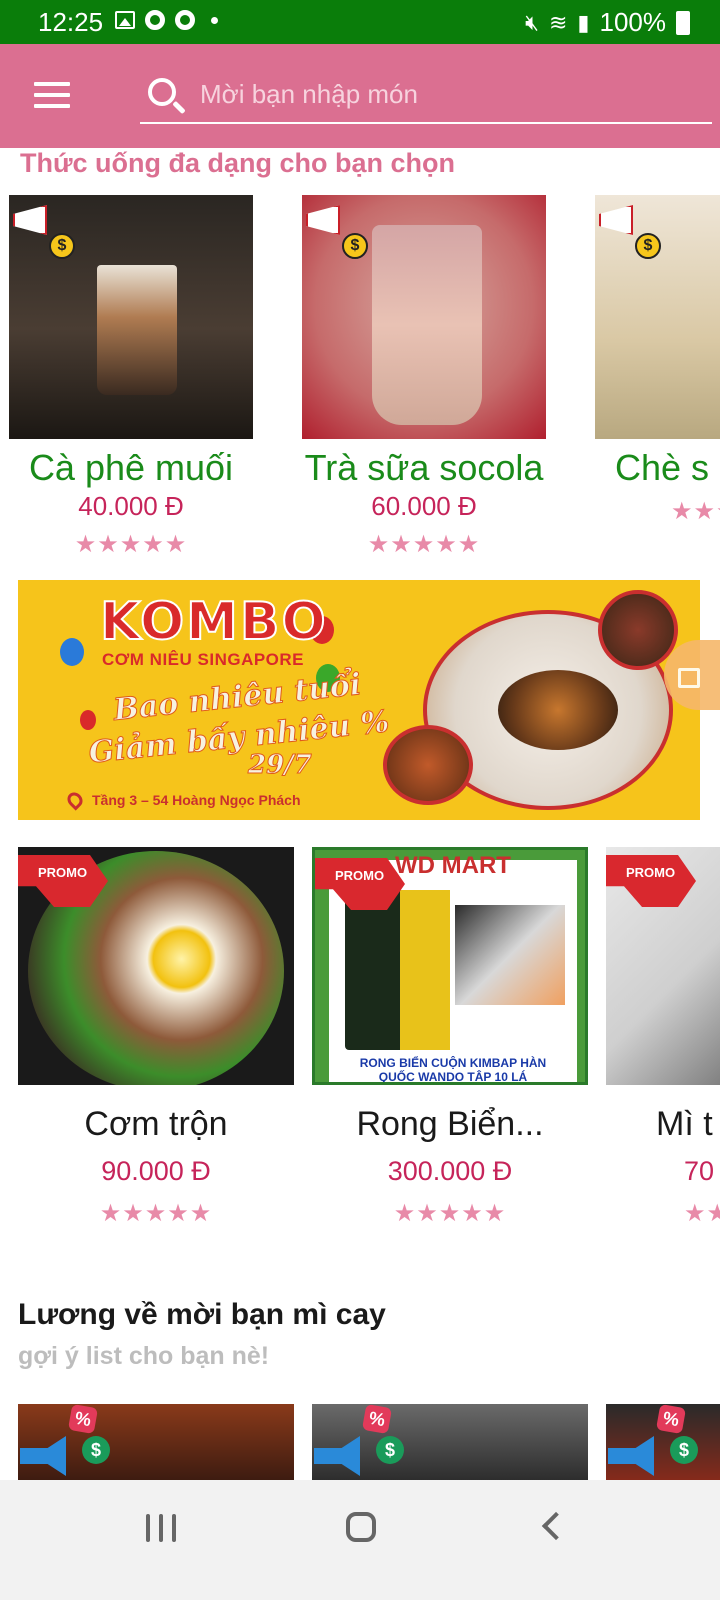 The image size is (720, 1600). I want to click on image-caption-line2: QUỐC WANDO TẬP 10 LÁ, so click(453, 1077).